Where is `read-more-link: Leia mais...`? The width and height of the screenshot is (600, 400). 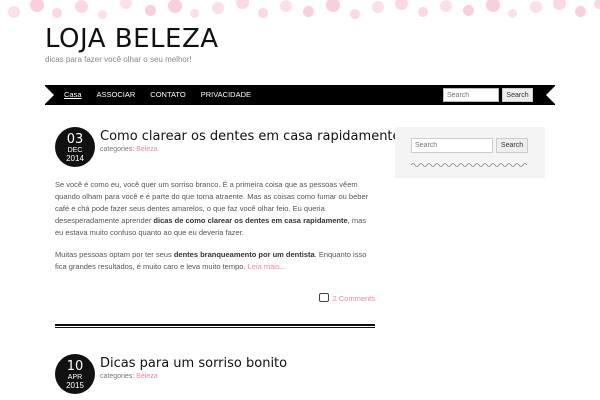 read-more-link: Leia mais... is located at coordinates (267, 266).